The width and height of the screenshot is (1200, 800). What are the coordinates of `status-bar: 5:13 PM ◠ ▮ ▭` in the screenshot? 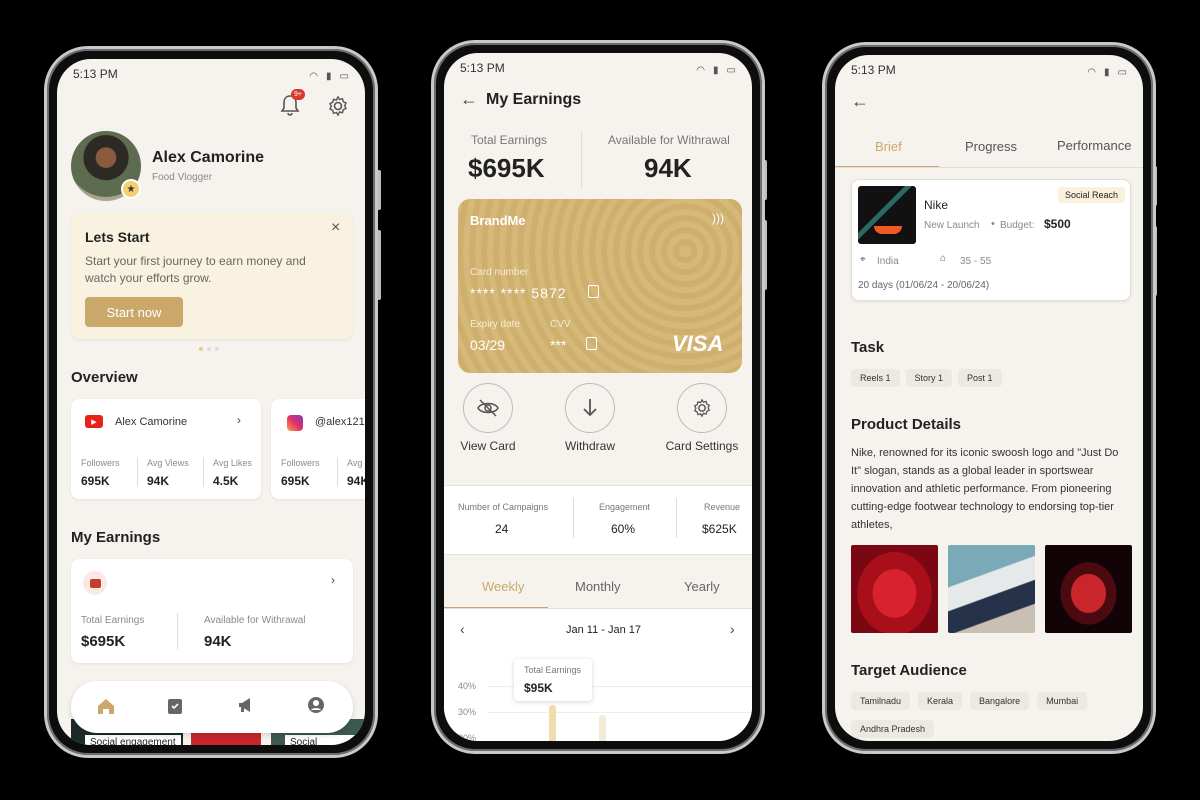 It's located at (598, 66).